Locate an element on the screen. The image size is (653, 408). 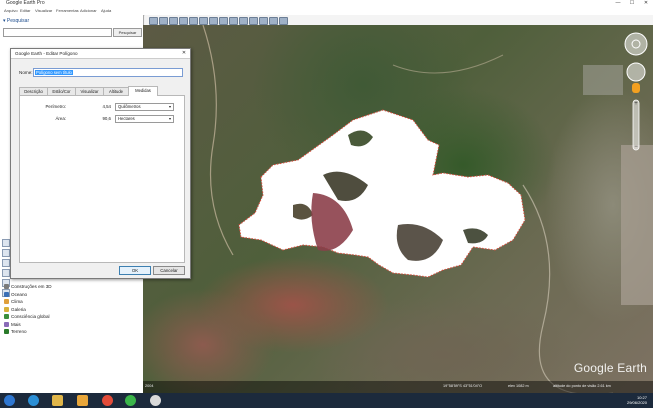
ruler-icon is located at coordinates (243, 21).